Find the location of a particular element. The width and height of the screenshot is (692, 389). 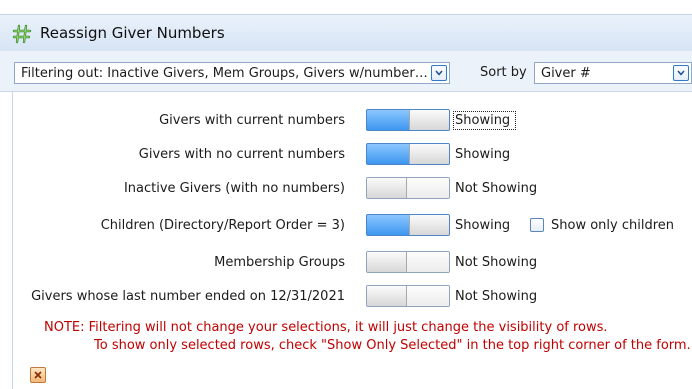

status-last-number-ended: Not Showing is located at coordinates (496, 296).